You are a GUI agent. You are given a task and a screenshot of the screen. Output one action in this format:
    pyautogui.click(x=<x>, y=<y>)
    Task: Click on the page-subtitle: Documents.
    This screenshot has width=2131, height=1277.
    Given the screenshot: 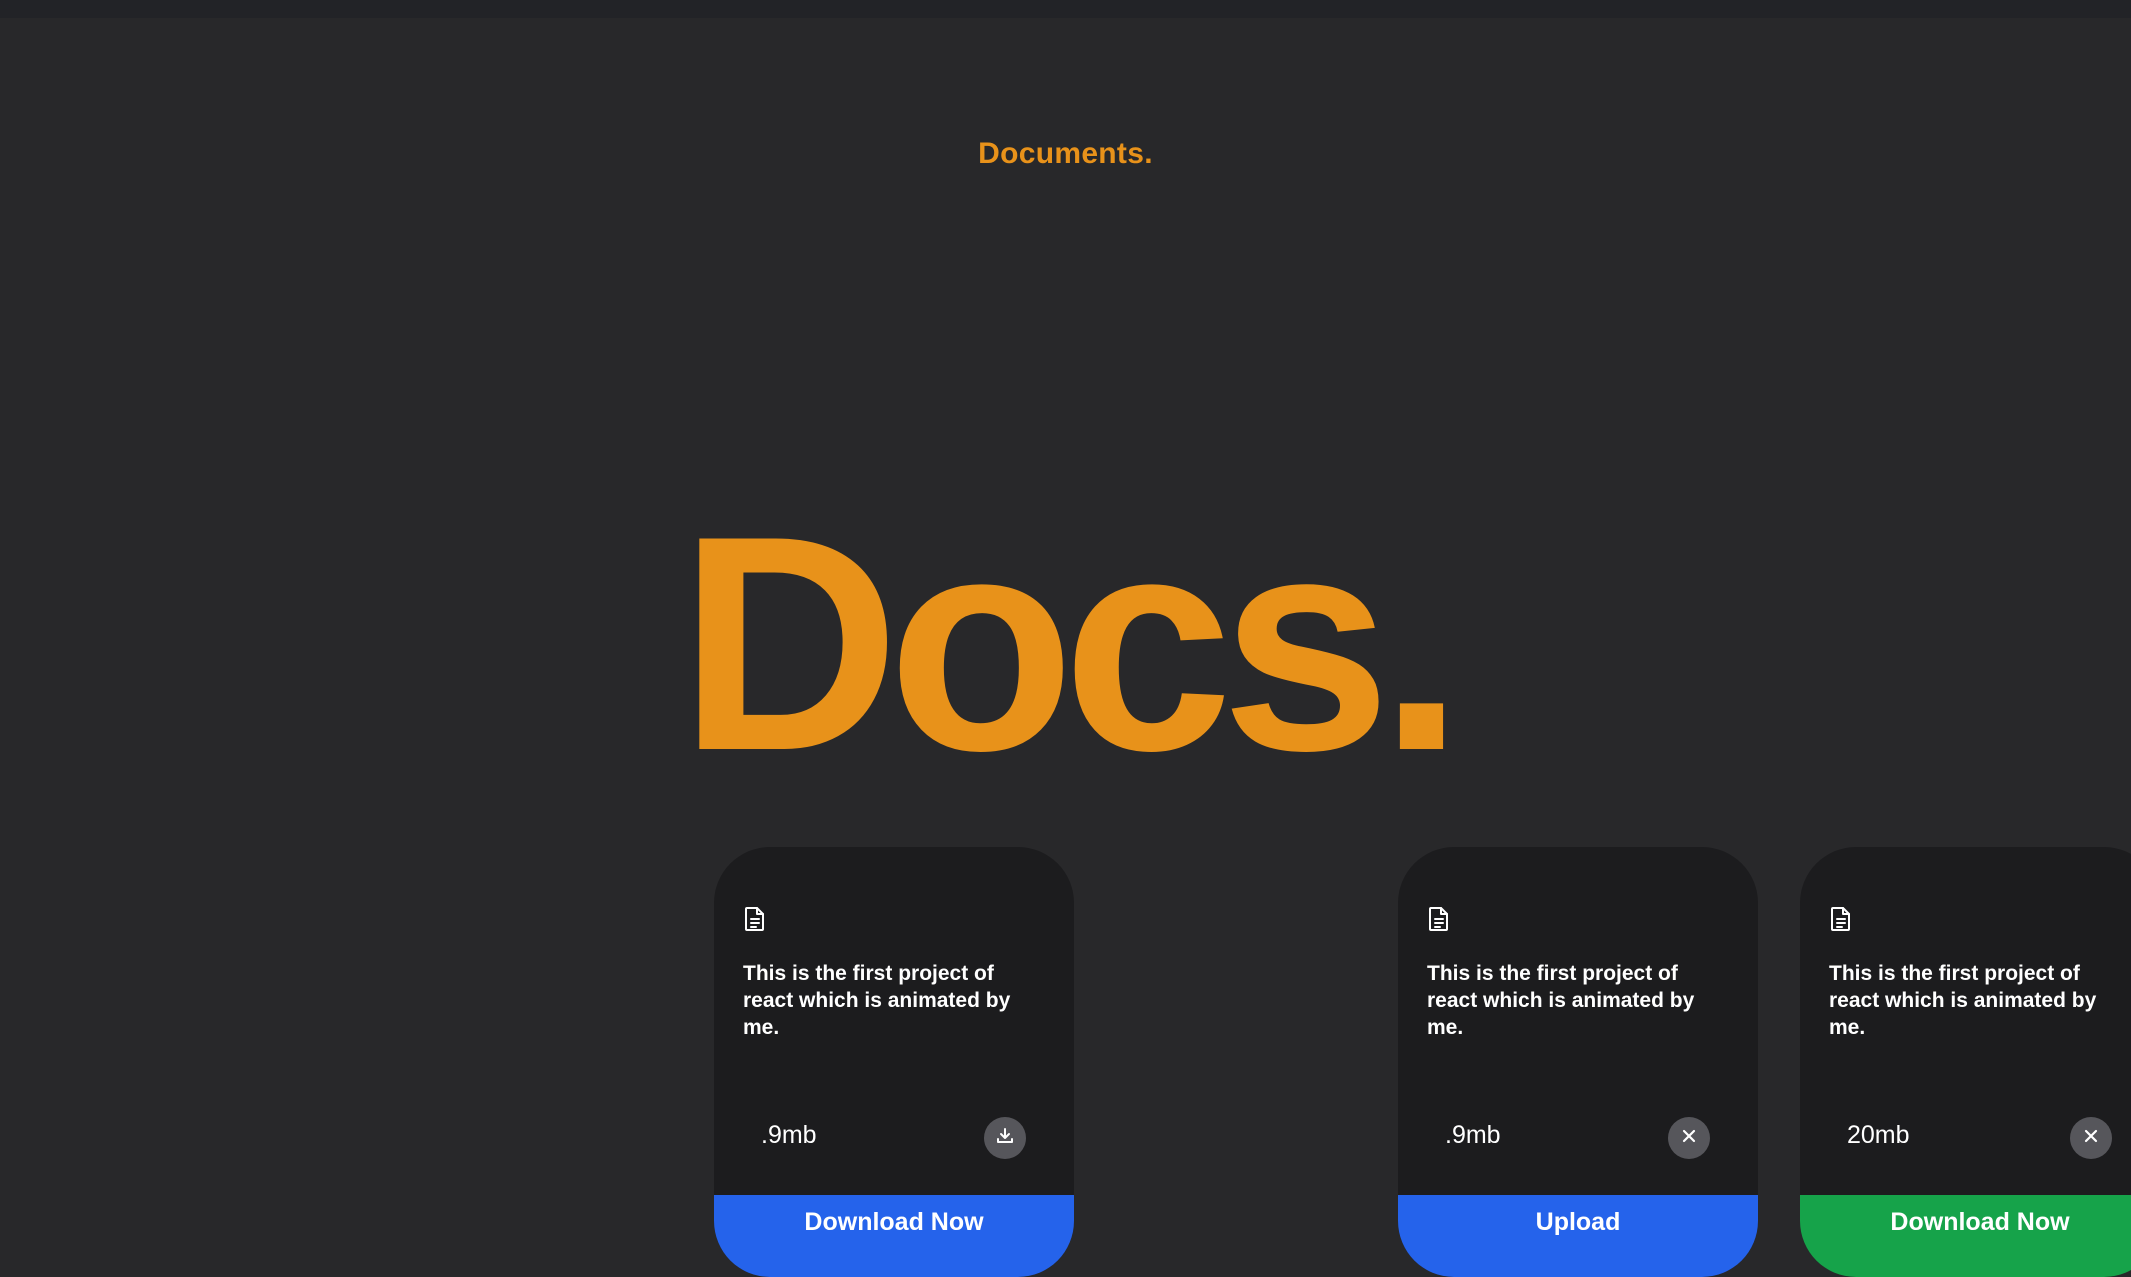 What is the action you would take?
    pyautogui.click(x=1065, y=153)
    